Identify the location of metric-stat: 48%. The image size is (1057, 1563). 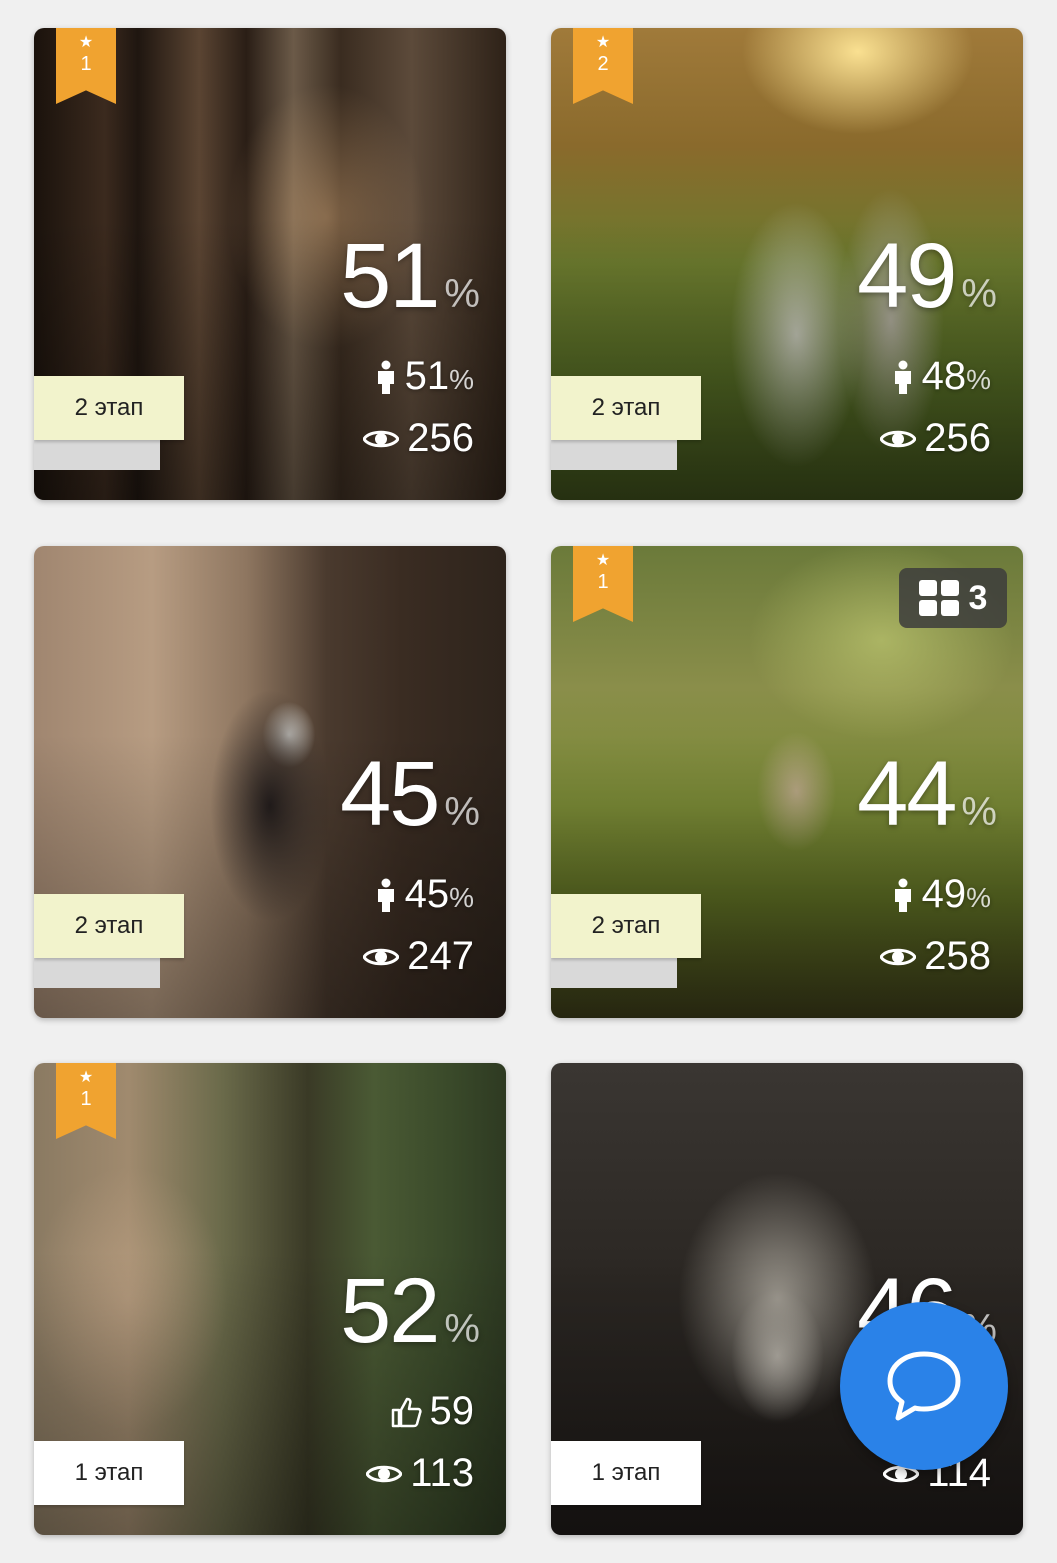
(941, 376).